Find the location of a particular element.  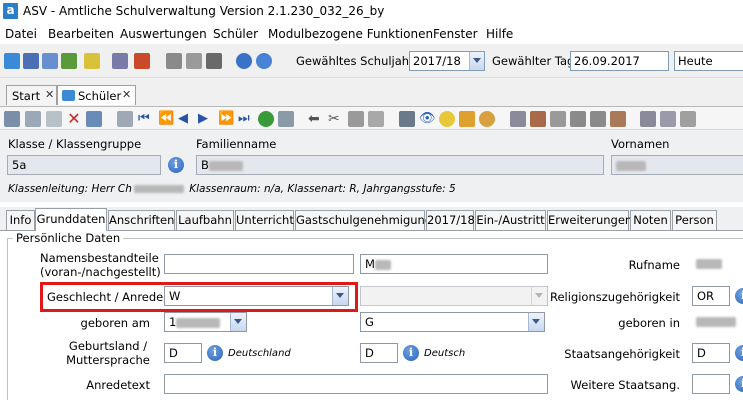

paste-icon is located at coordinates (376, 119).